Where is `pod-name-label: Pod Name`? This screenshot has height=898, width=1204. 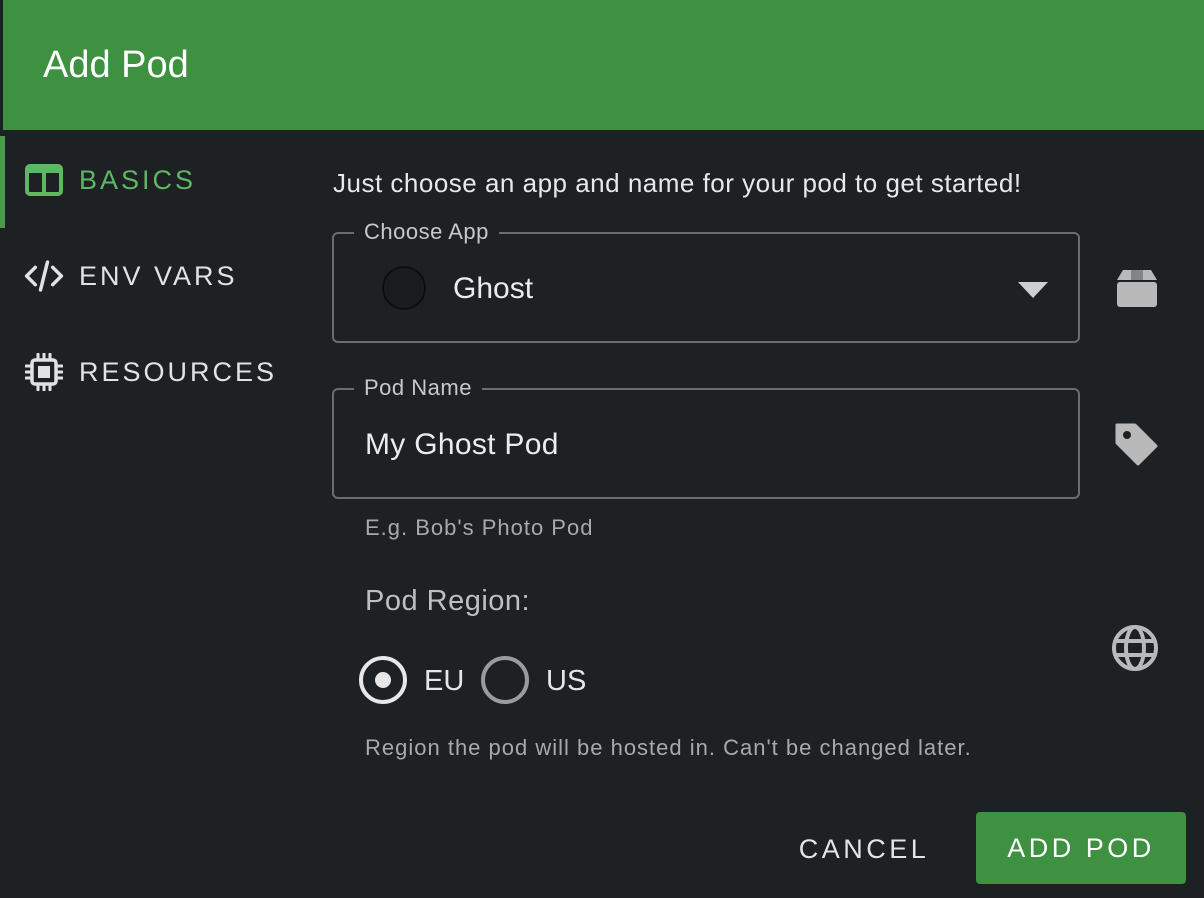 pod-name-label: Pod Name is located at coordinates (418, 388).